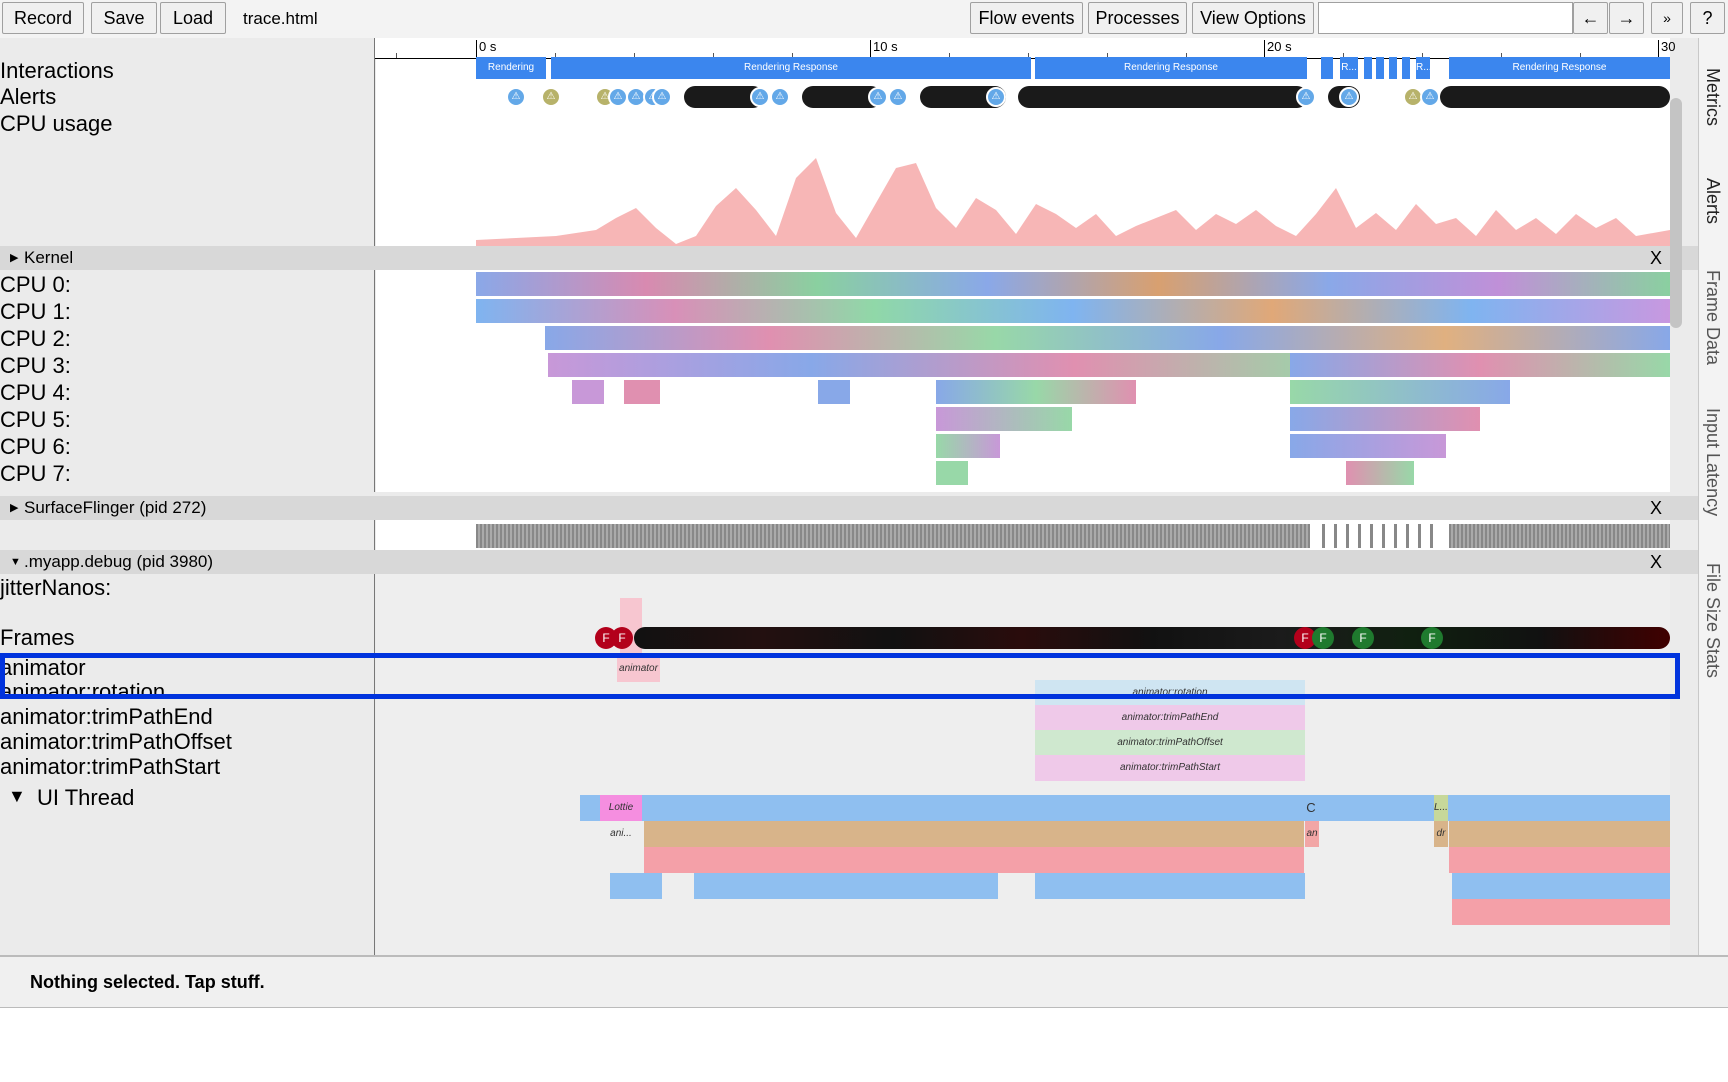  I want to click on cpu-1-track, so click(1073, 311).